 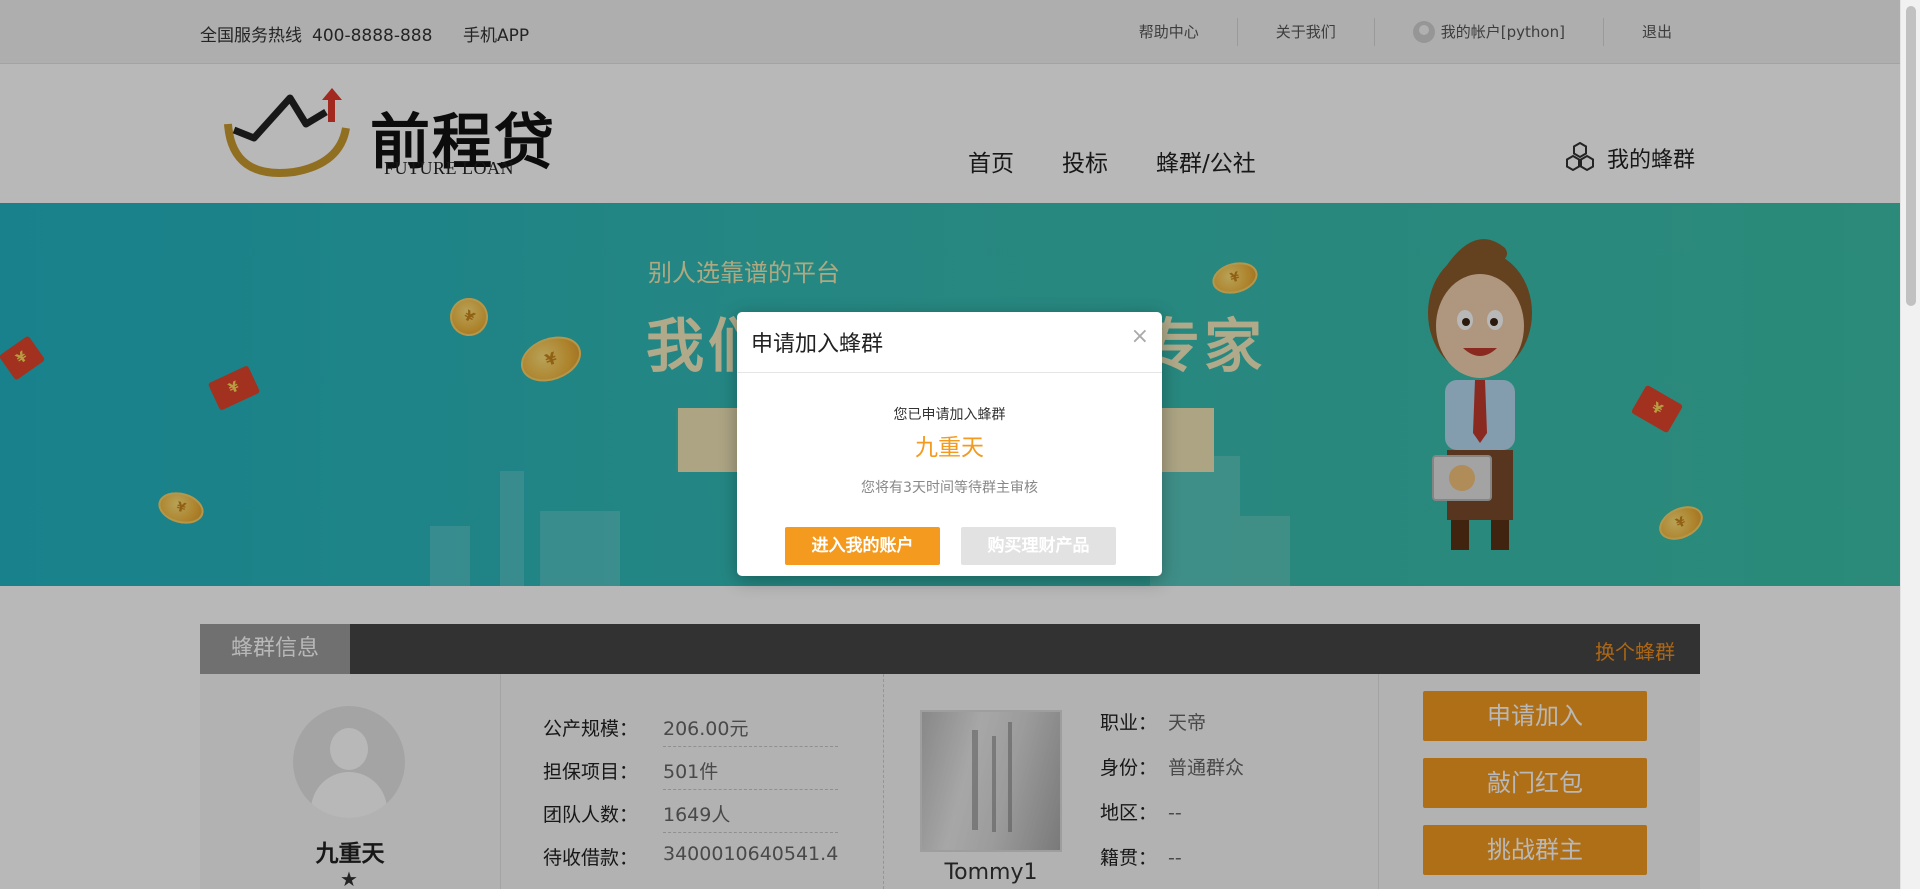 What do you see at coordinates (862, 546) in the screenshot?
I see `enter-account-button: 进入我的账户` at bounding box center [862, 546].